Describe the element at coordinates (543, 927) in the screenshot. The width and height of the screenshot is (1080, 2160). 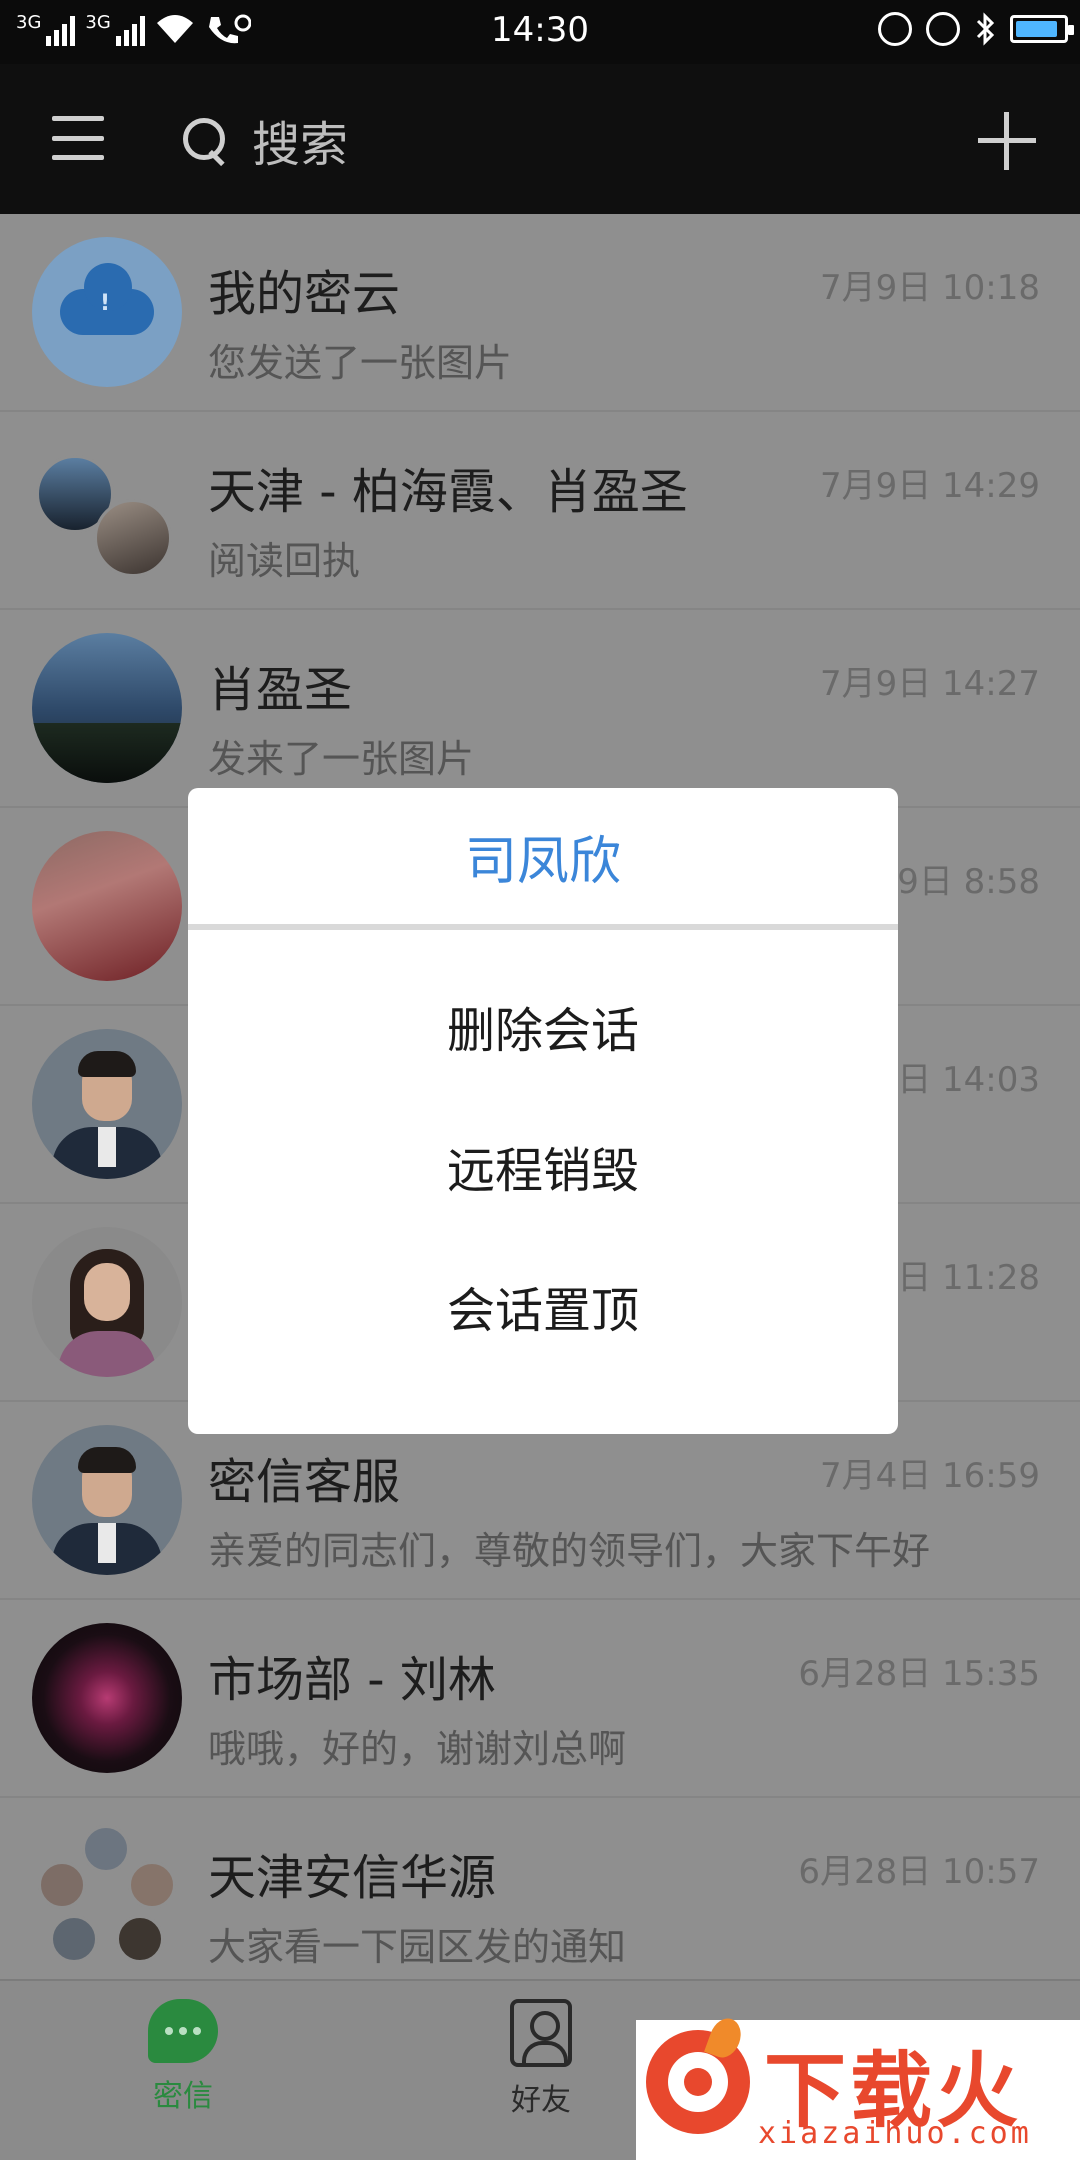
I see `dialog-divider` at that location.